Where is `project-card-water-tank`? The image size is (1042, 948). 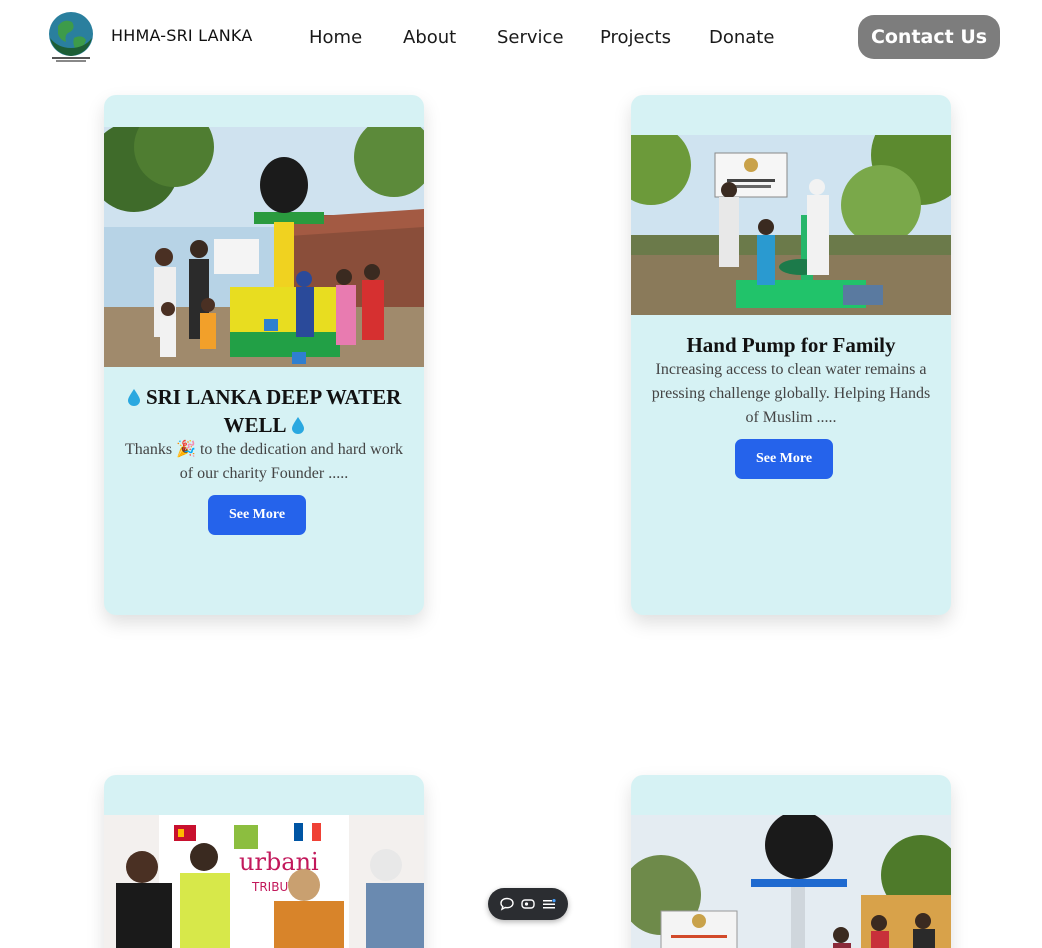 project-card-water-tank is located at coordinates (791, 861).